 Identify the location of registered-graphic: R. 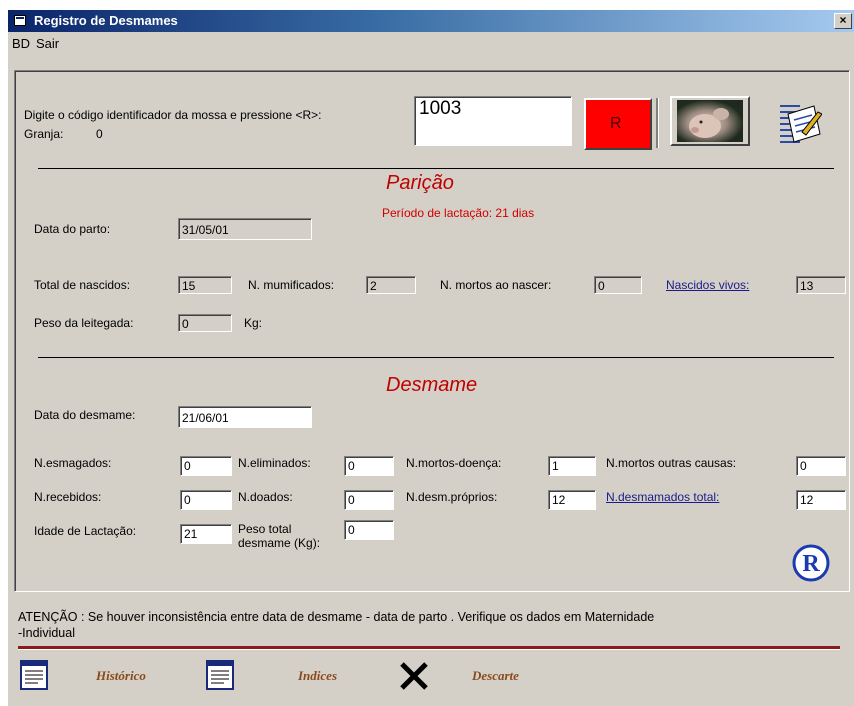
(811, 563).